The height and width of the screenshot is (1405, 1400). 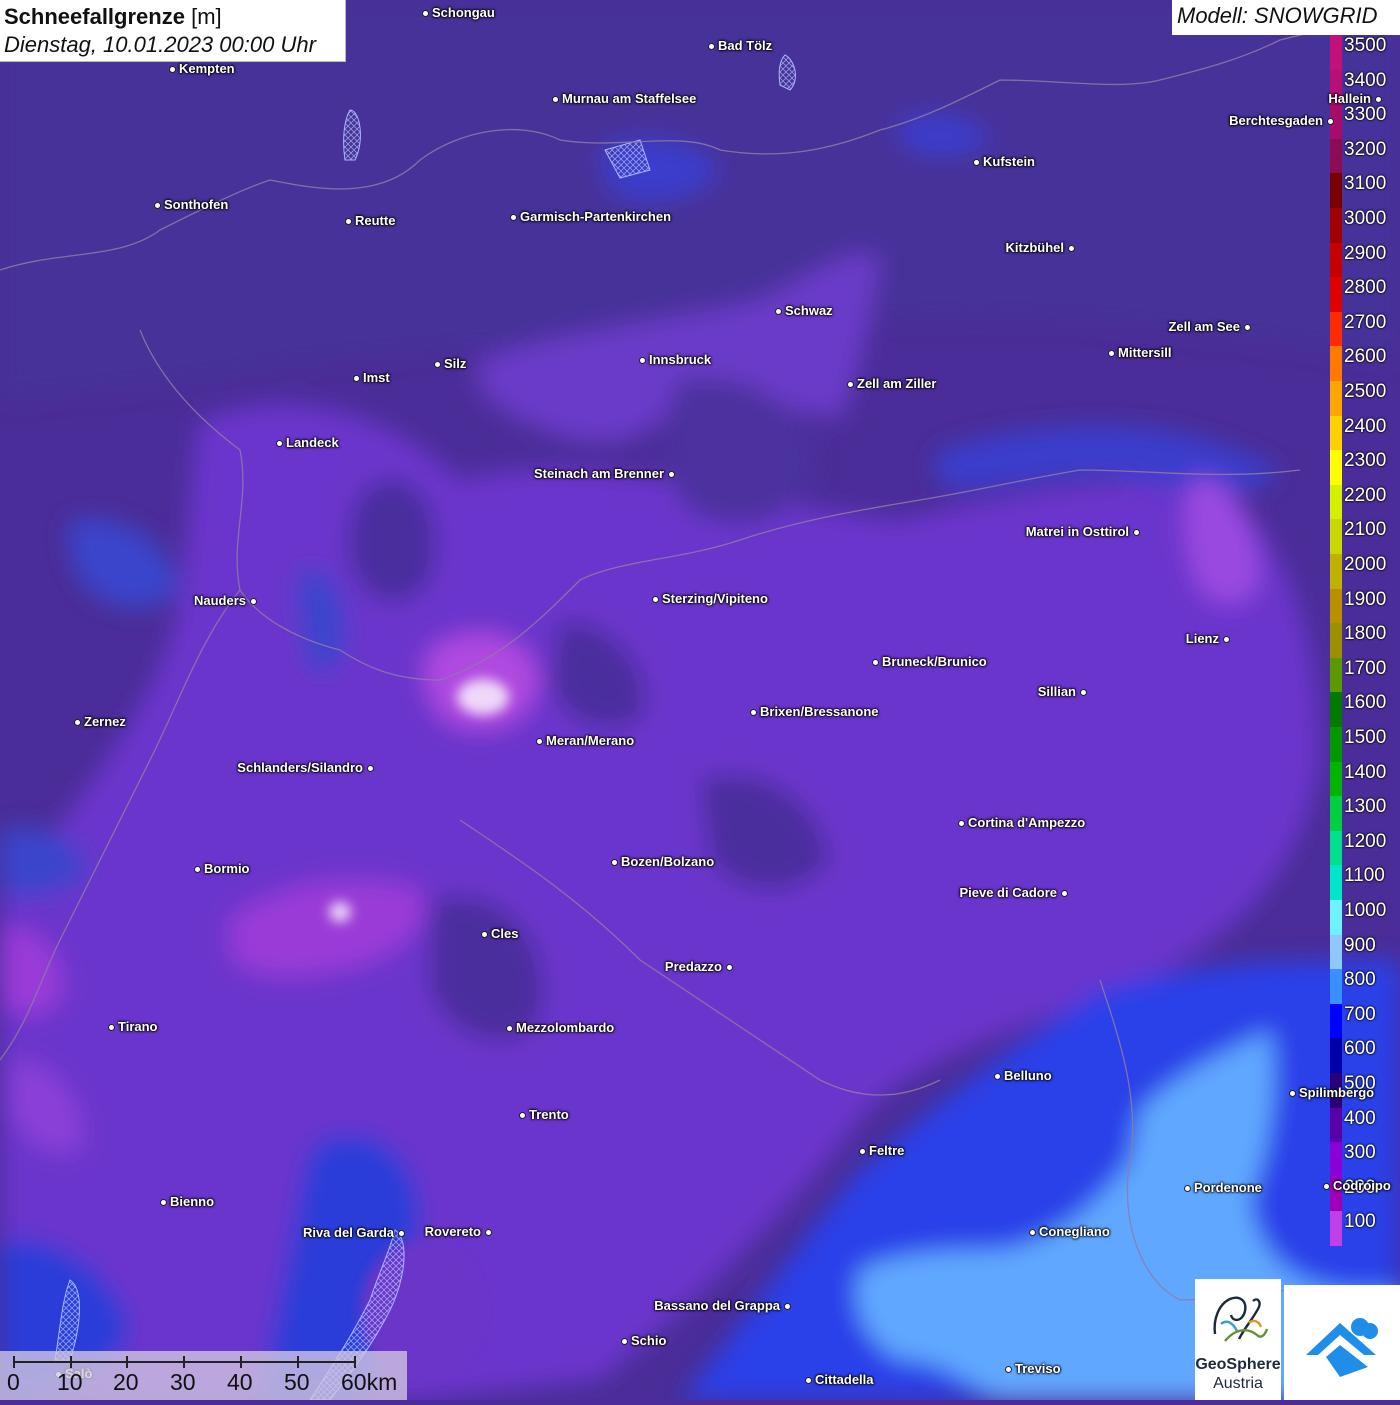 I want to click on city-label: Berchtesgaden, so click(x=1276, y=120).